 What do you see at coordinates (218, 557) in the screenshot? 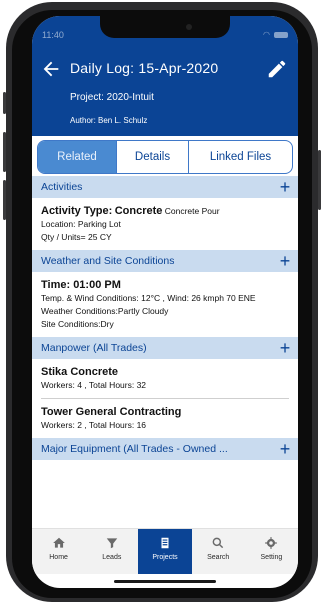
I see `tab-label: Search` at bounding box center [218, 557].